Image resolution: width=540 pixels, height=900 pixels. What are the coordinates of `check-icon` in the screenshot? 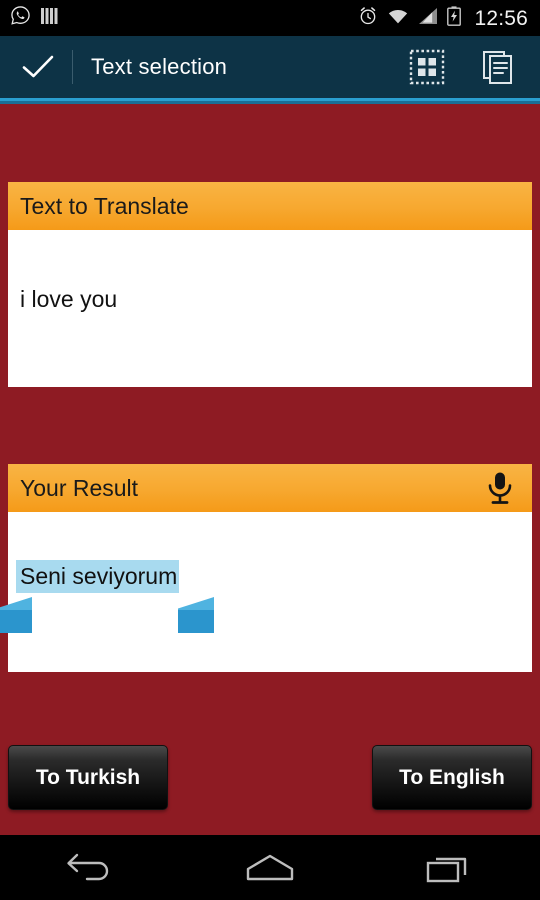 It's located at (38, 67).